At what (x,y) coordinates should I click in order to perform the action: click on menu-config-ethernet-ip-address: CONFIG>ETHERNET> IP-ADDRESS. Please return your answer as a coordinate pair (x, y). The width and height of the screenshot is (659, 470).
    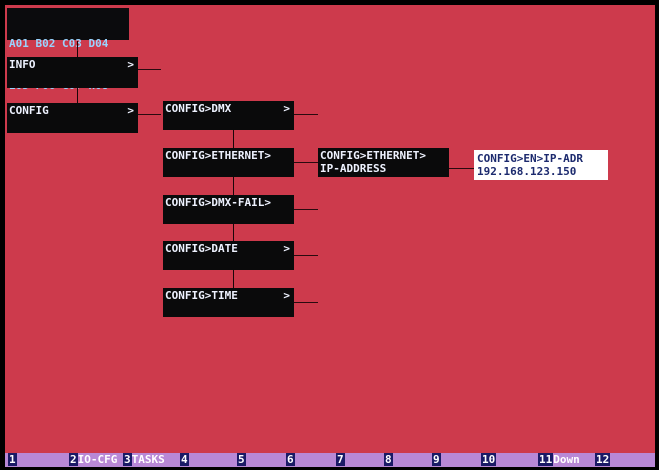
    Looking at the image, I should click on (383, 162).